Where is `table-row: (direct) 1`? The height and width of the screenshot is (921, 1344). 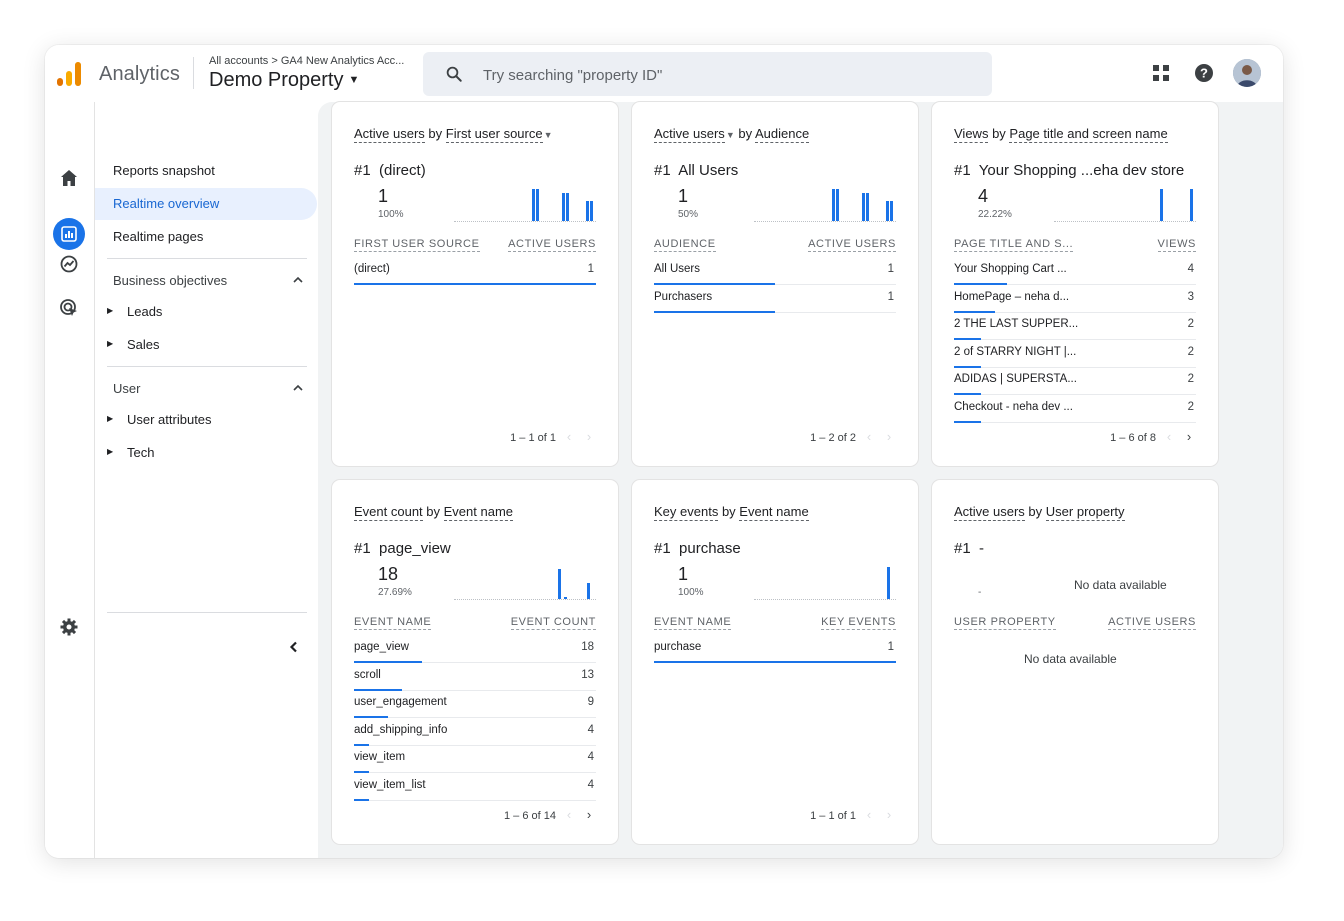
table-row: (direct) 1 is located at coordinates (475, 271).